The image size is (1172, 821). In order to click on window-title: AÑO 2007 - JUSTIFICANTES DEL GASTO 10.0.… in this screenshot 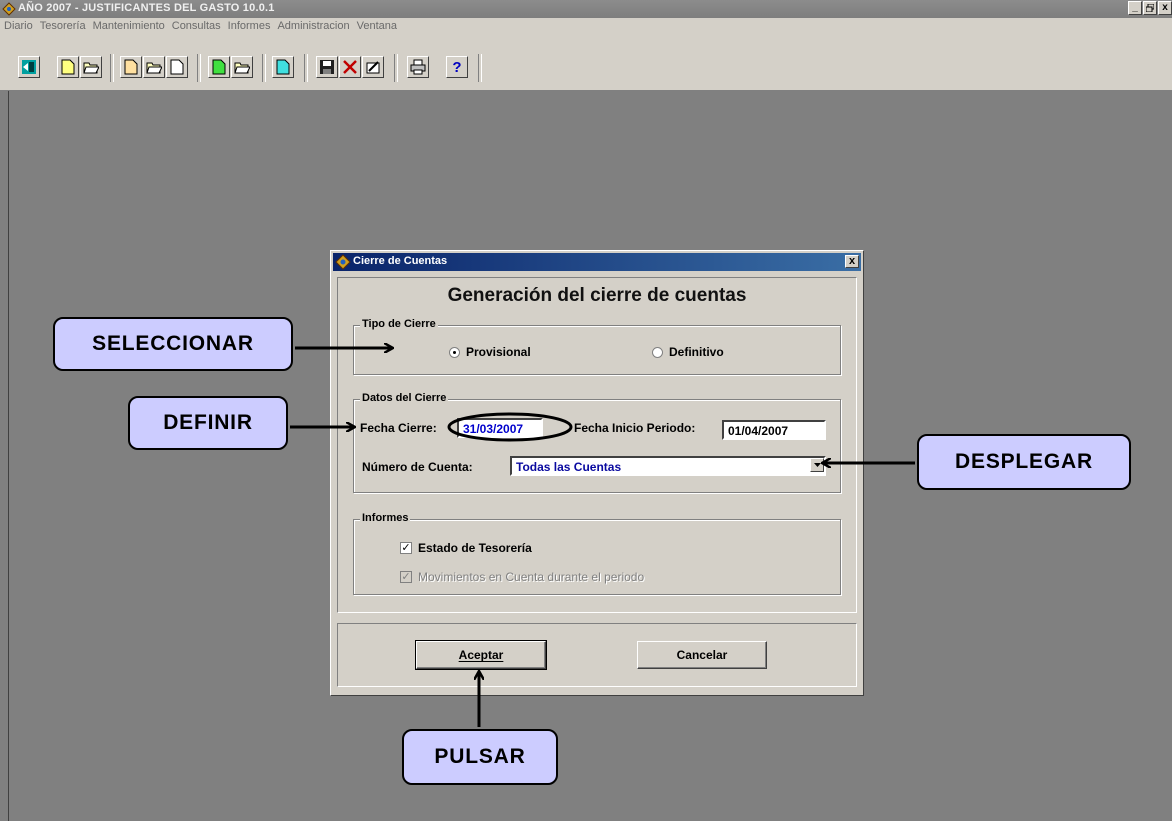, I will do `click(146, 8)`.